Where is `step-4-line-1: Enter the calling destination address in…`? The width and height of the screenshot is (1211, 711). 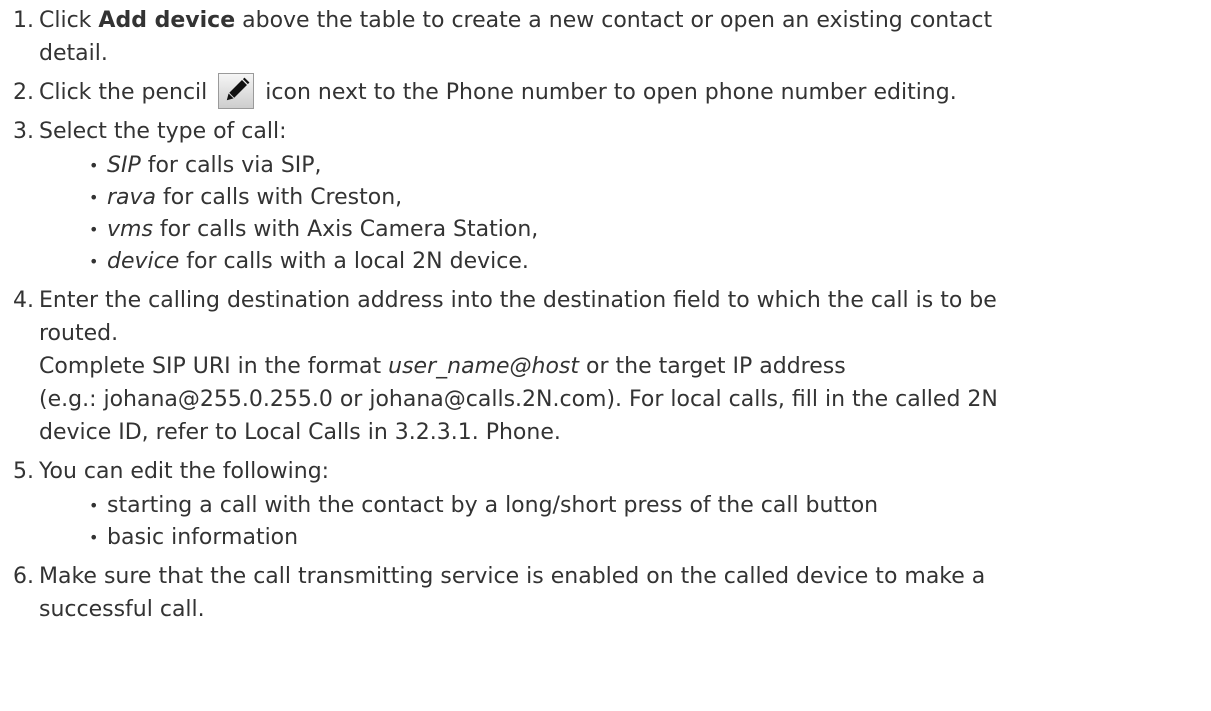 step-4-line-1: Enter the calling destination address in… is located at coordinates (518, 300).